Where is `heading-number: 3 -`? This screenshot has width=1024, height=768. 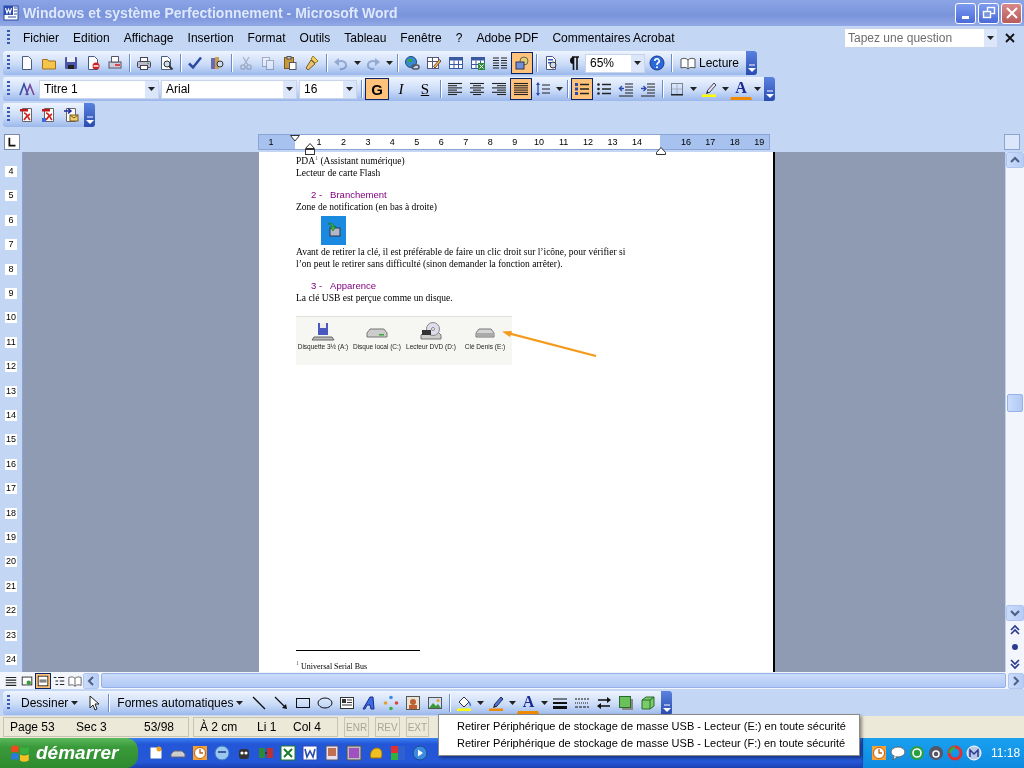
heading-number: 3 - is located at coordinates (317, 286).